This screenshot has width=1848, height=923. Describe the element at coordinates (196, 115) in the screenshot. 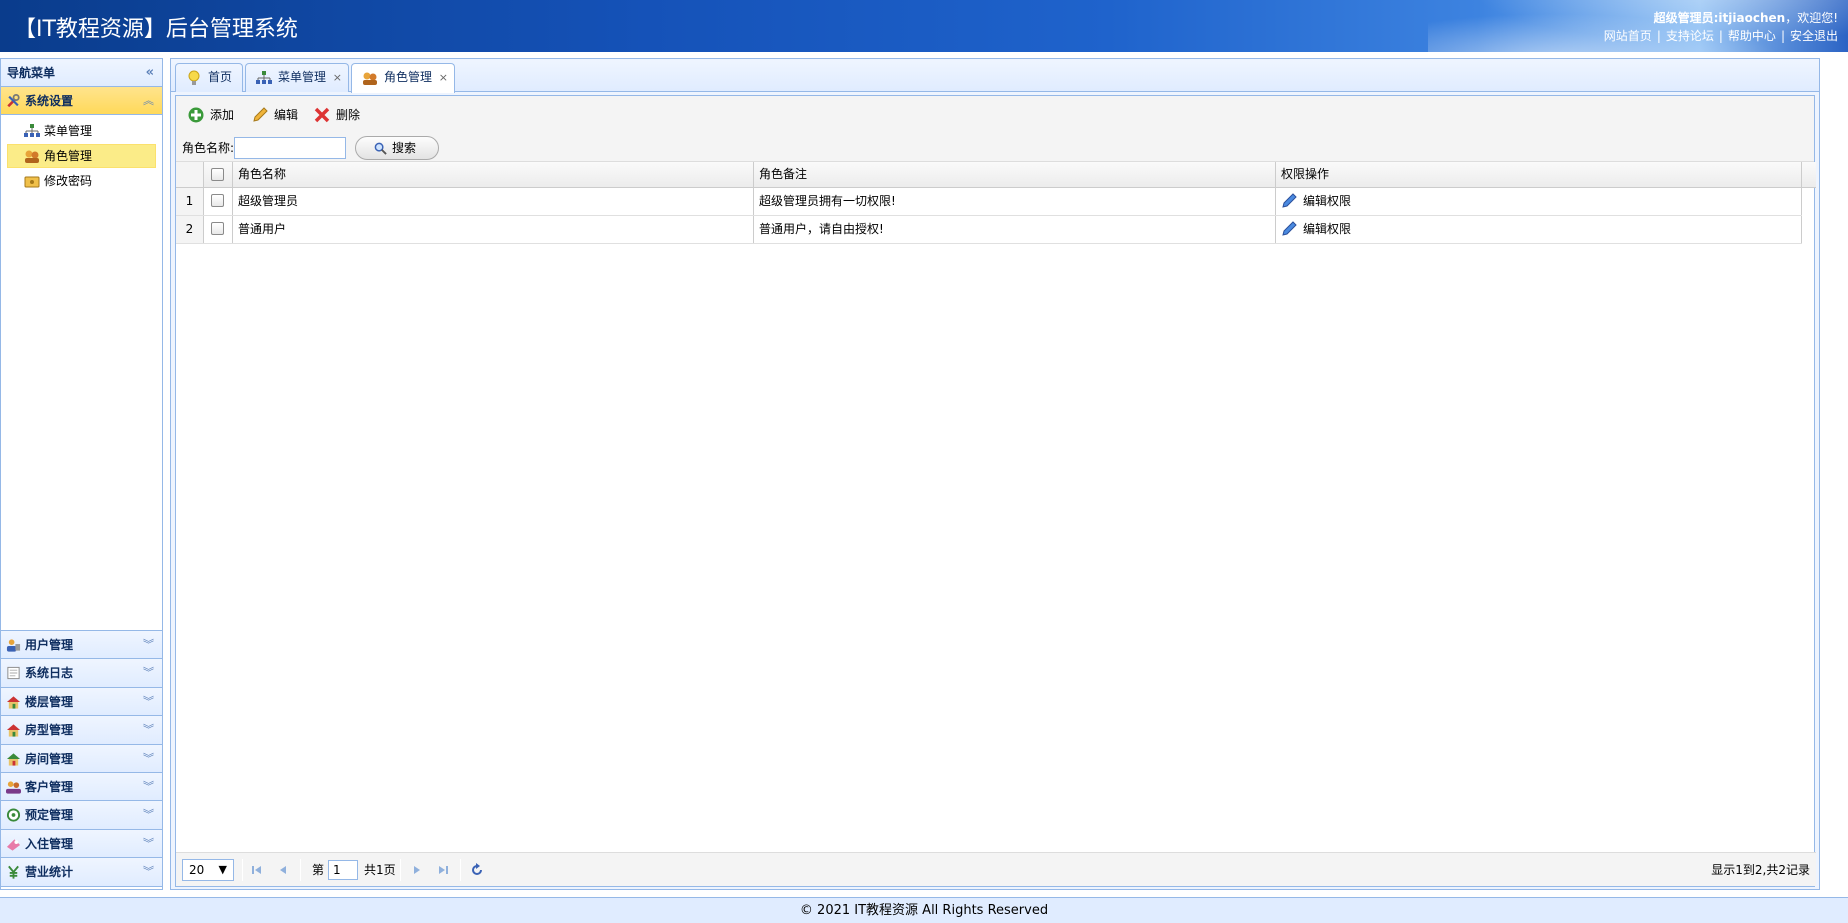

I see `add-icon` at that location.